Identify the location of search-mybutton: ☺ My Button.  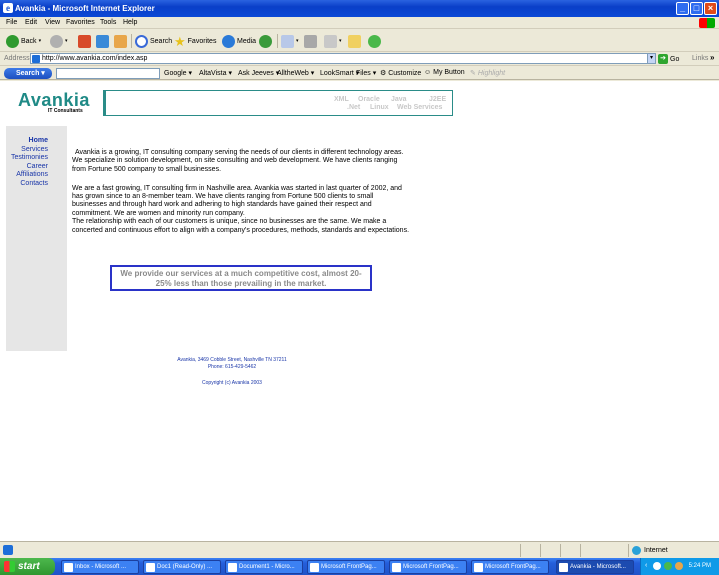
(444, 72).